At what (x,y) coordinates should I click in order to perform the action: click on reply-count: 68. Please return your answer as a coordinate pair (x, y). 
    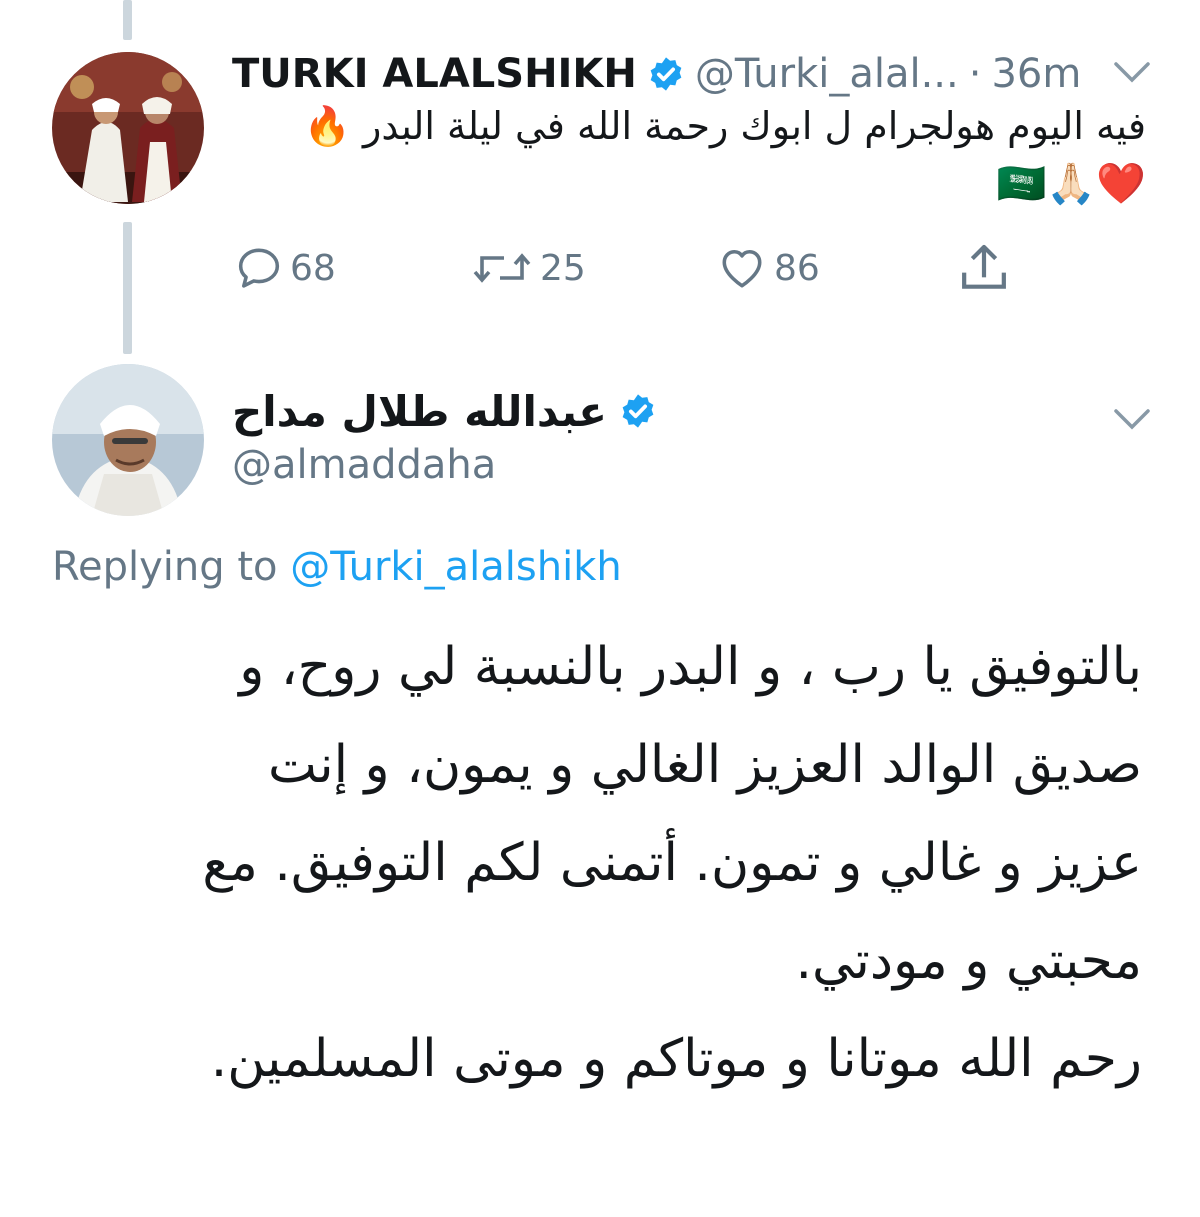
    Looking at the image, I should click on (313, 268).